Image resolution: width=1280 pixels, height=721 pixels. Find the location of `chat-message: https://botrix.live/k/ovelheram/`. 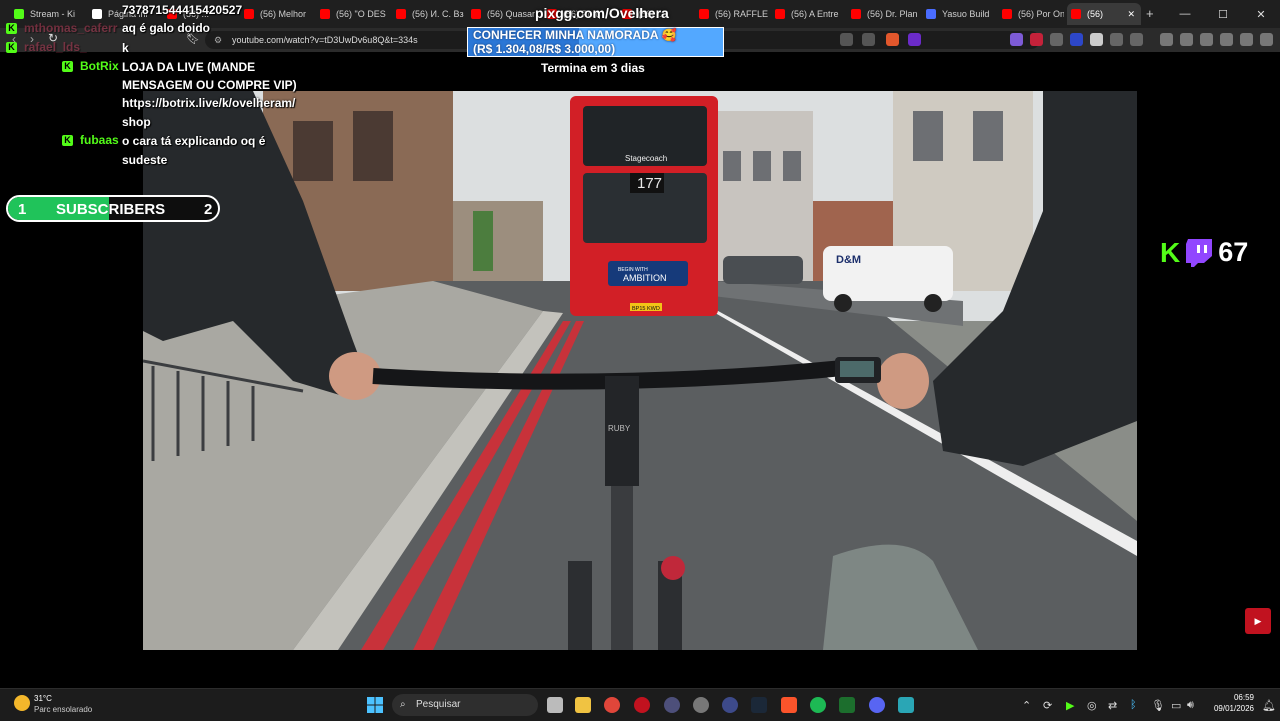

chat-message: https://botrix.live/k/ovelheram/ is located at coordinates (209, 103).